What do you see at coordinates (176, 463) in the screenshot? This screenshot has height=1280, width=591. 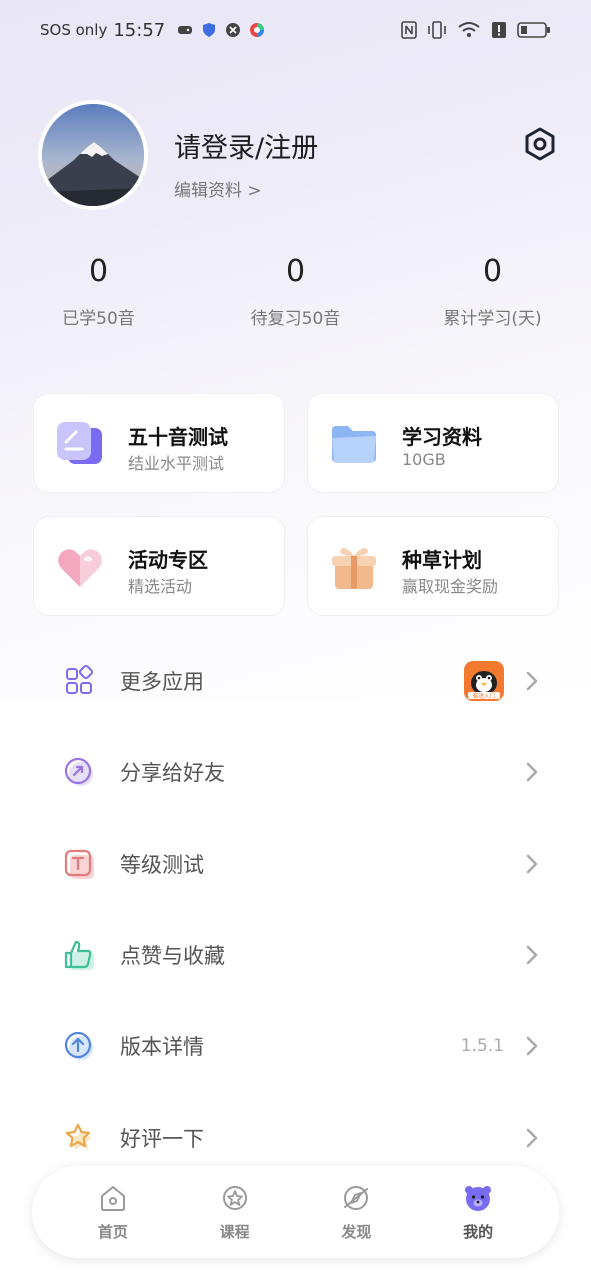 I see `card-subtitle: 结业水平测试` at bounding box center [176, 463].